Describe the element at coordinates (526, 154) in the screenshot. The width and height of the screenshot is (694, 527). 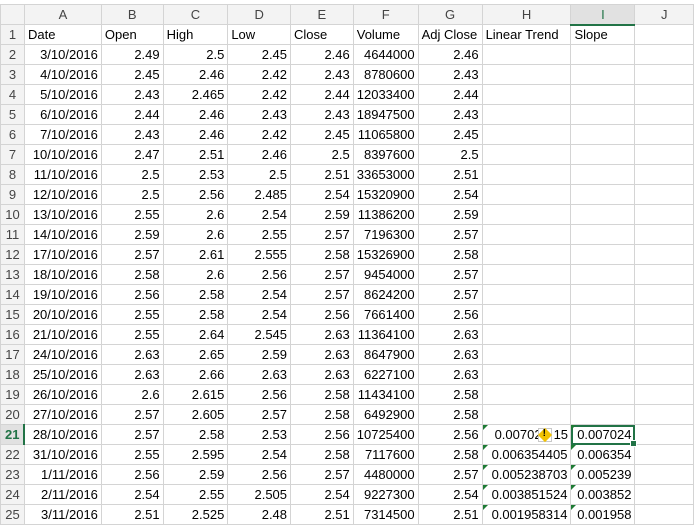
I see `cell-h7` at that location.